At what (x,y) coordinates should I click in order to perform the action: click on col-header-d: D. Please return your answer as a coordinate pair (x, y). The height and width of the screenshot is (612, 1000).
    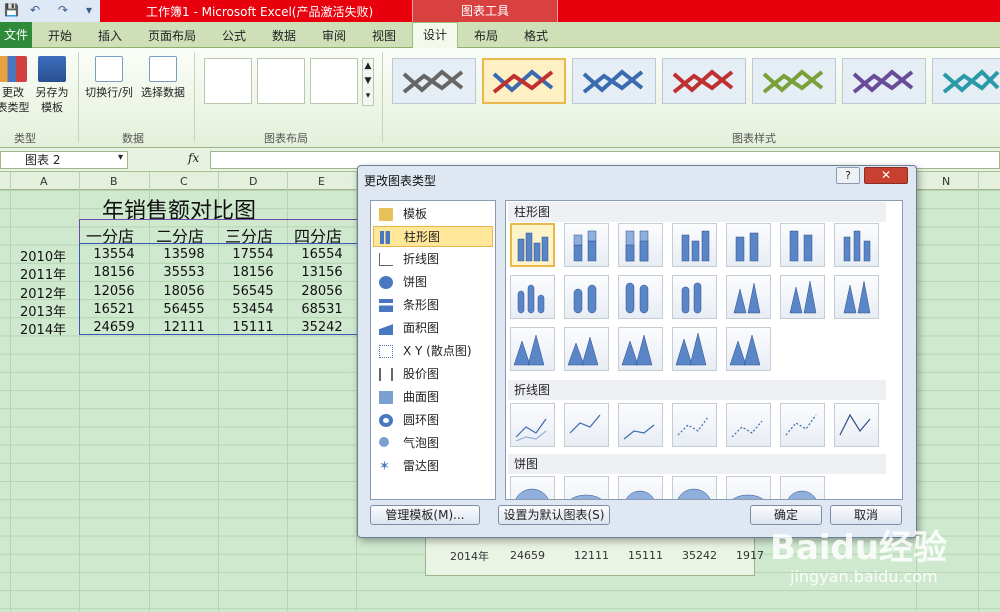
    Looking at the image, I should click on (253, 181).